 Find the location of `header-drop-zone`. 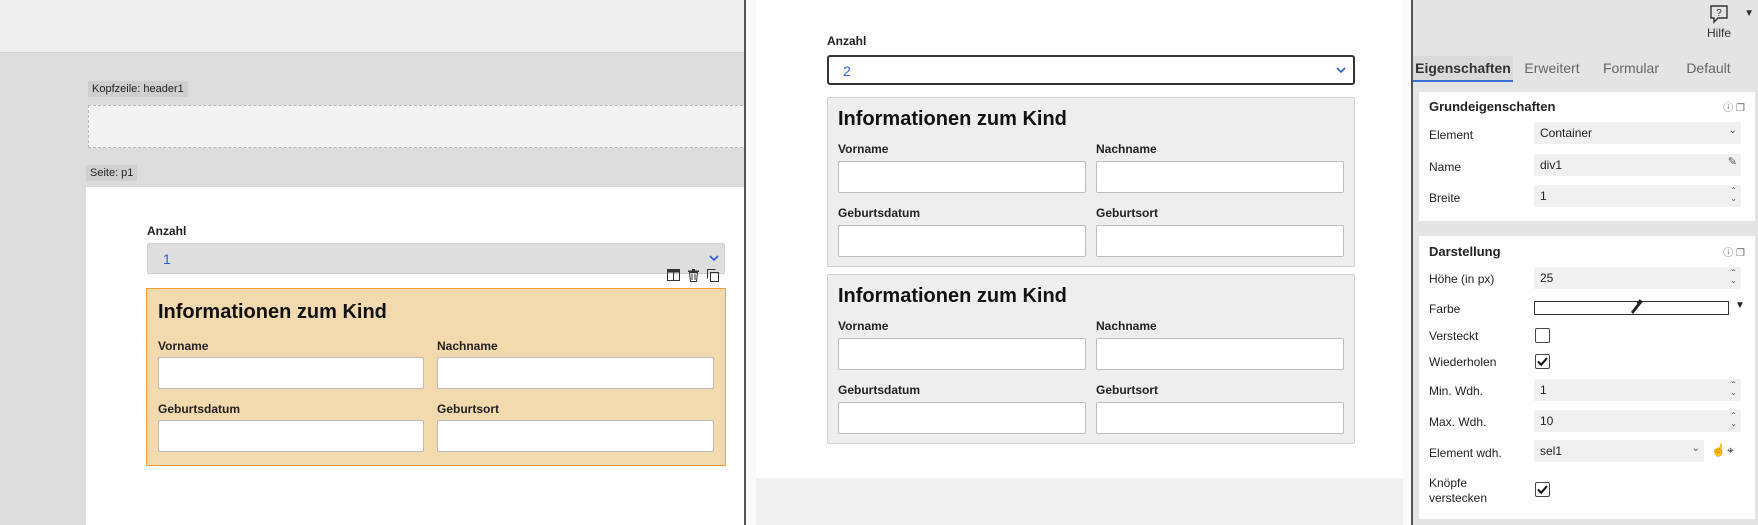

header-drop-zone is located at coordinates (423, 126).